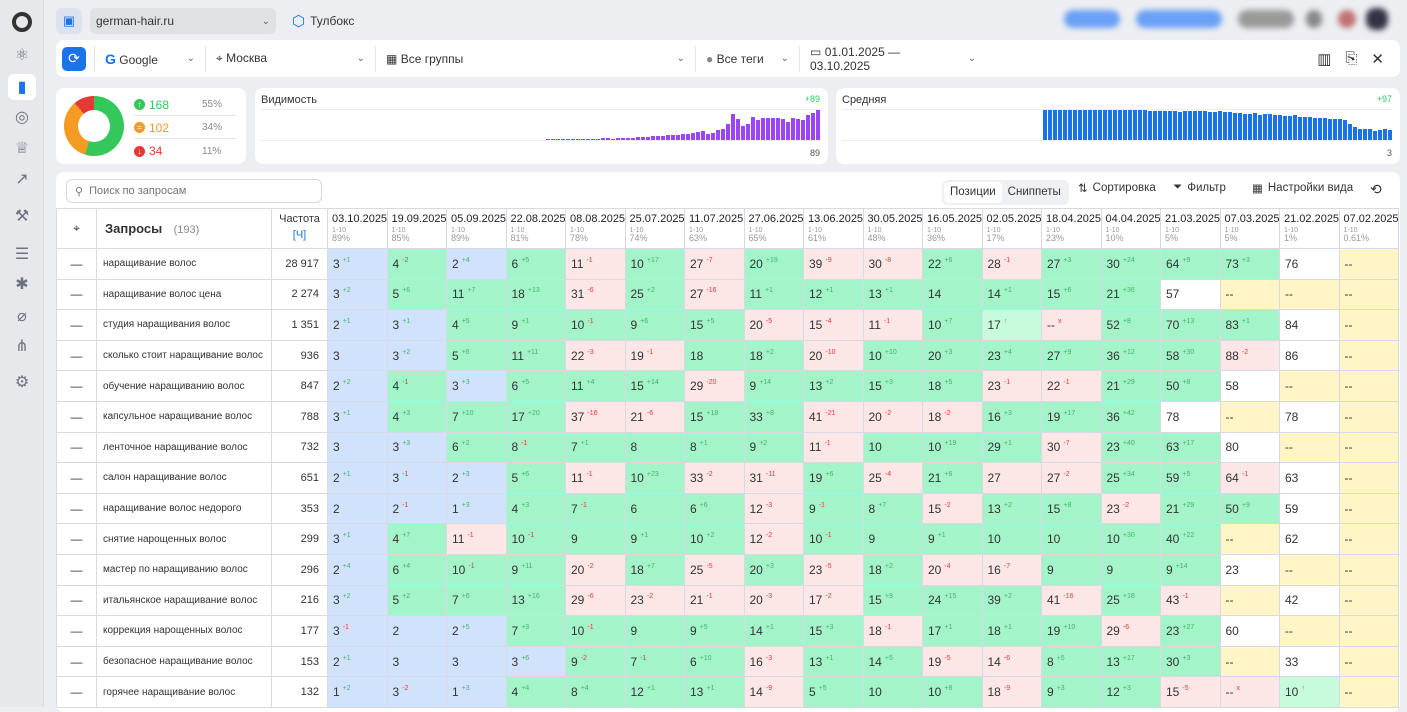 This screenshot has height=712, width=1407. Describe the element at coordinates (952, 416) in the screenshot. I see `position-cell: 18 -2` at that location.